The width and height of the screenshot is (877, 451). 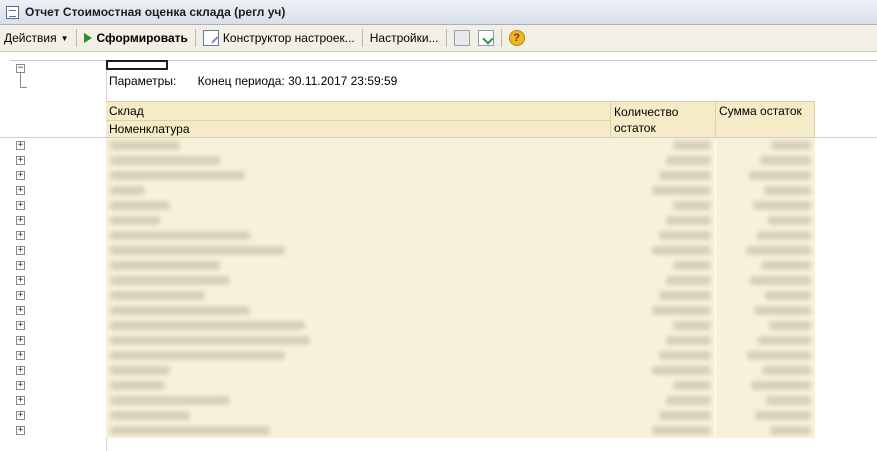 I want to click on report-header-cell, so click(x=137, y=65).